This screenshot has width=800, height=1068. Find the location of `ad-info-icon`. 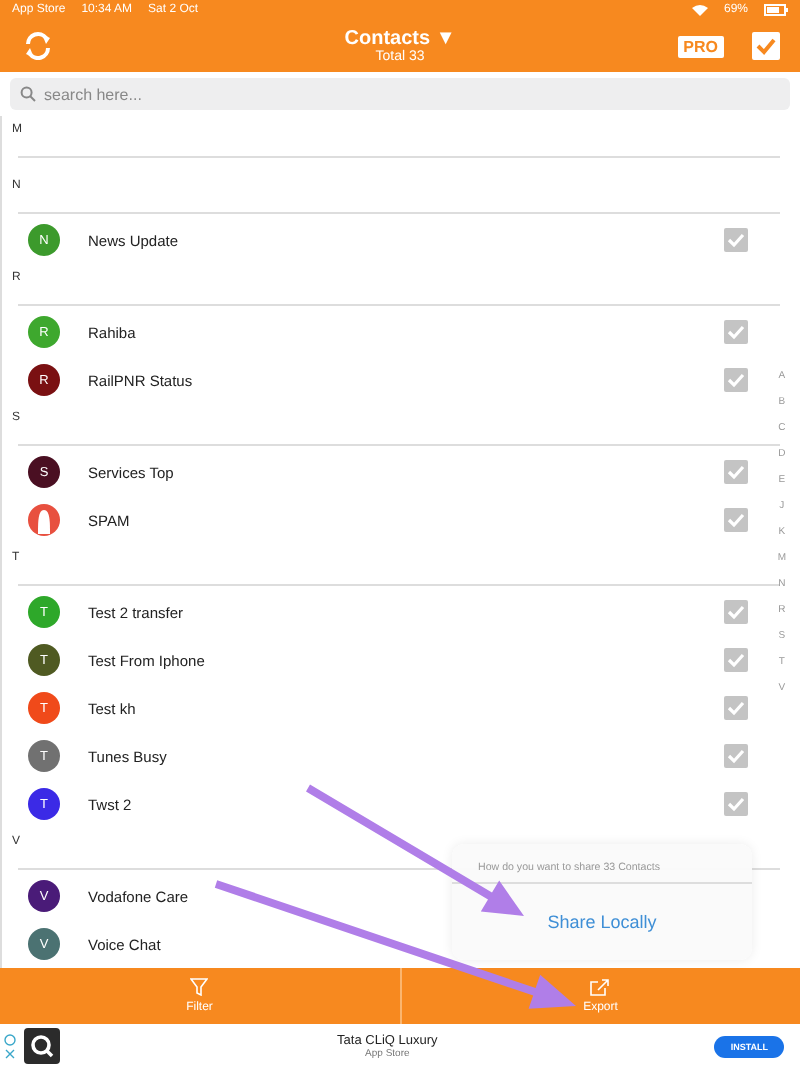

ad-info-icon is located at coordinates (10, 1046).